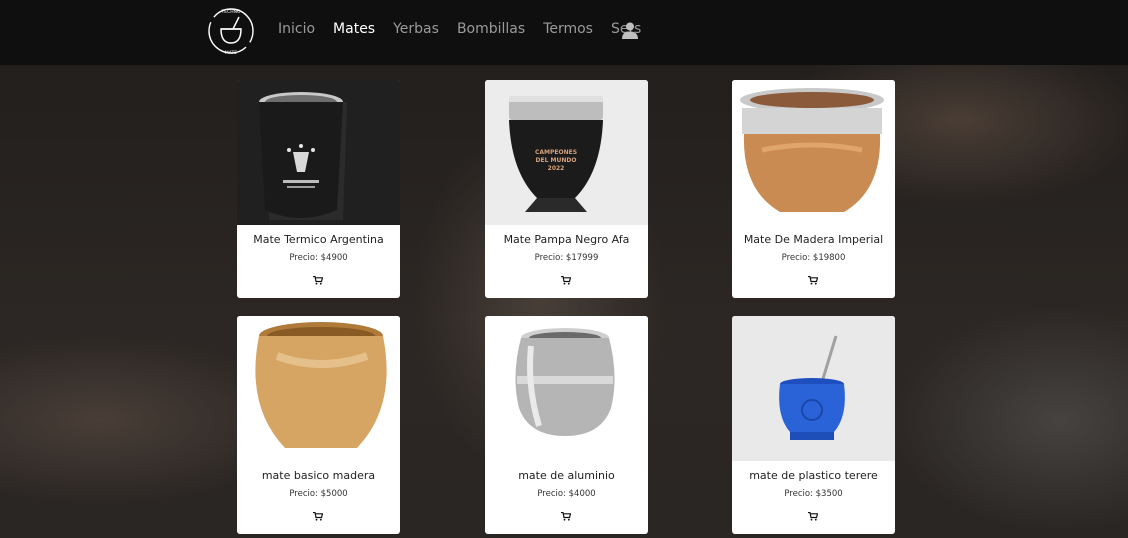 The image size is (1128, 538). Describe the element at coordinates (416, 29) in the screenshot. I see `nav-item-yerbas: Yerbas` at that location.